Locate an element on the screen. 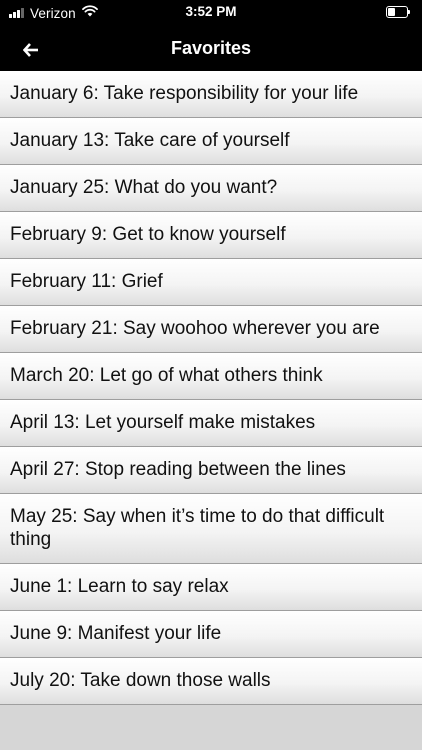  status-bar: Verizon 3:52 PM is located at coordinates (211, 14).